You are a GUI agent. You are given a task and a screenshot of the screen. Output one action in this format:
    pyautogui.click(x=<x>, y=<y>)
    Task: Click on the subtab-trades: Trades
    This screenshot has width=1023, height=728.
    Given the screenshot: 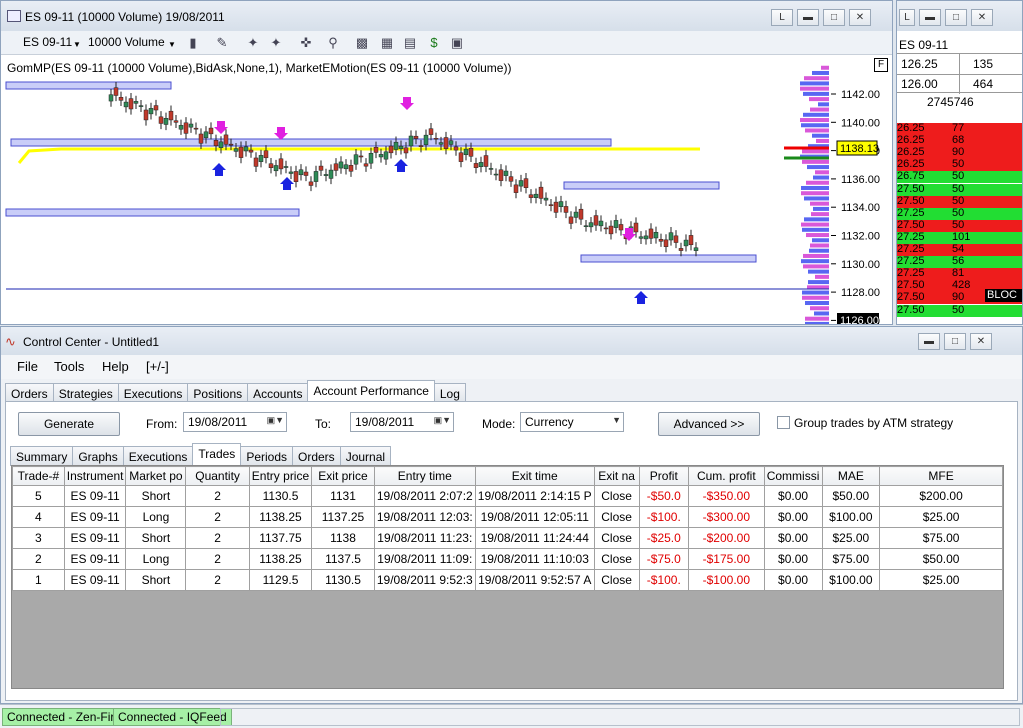 What is the action you would take?
    pyautogui.click(x=217, y=454)
    